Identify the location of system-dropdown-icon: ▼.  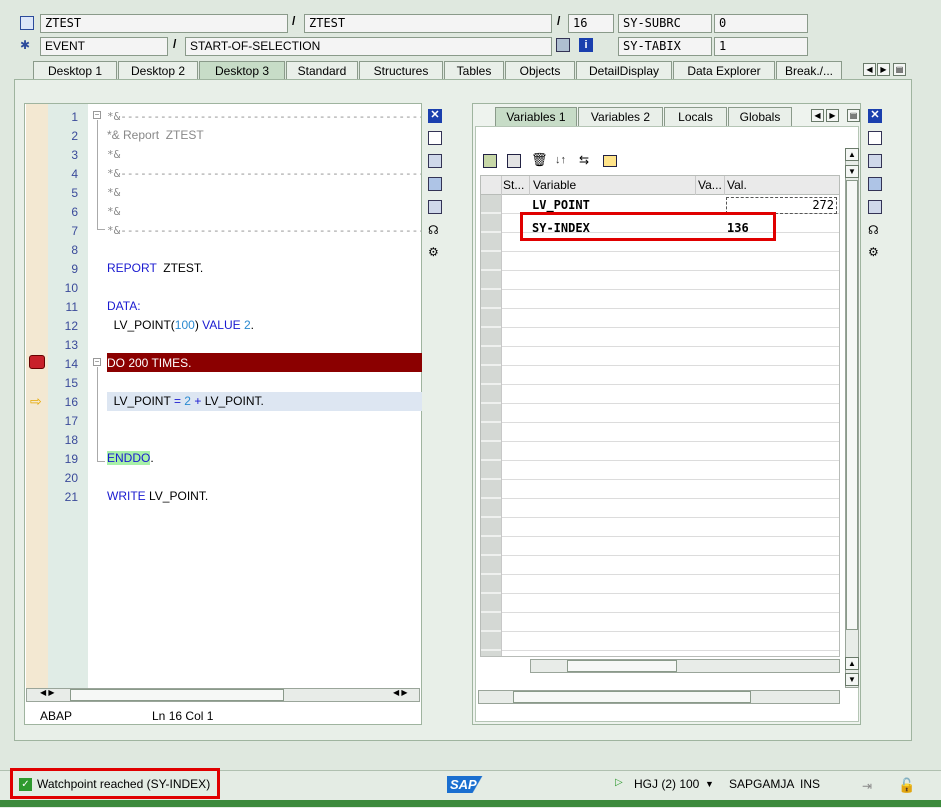
(709, 784).